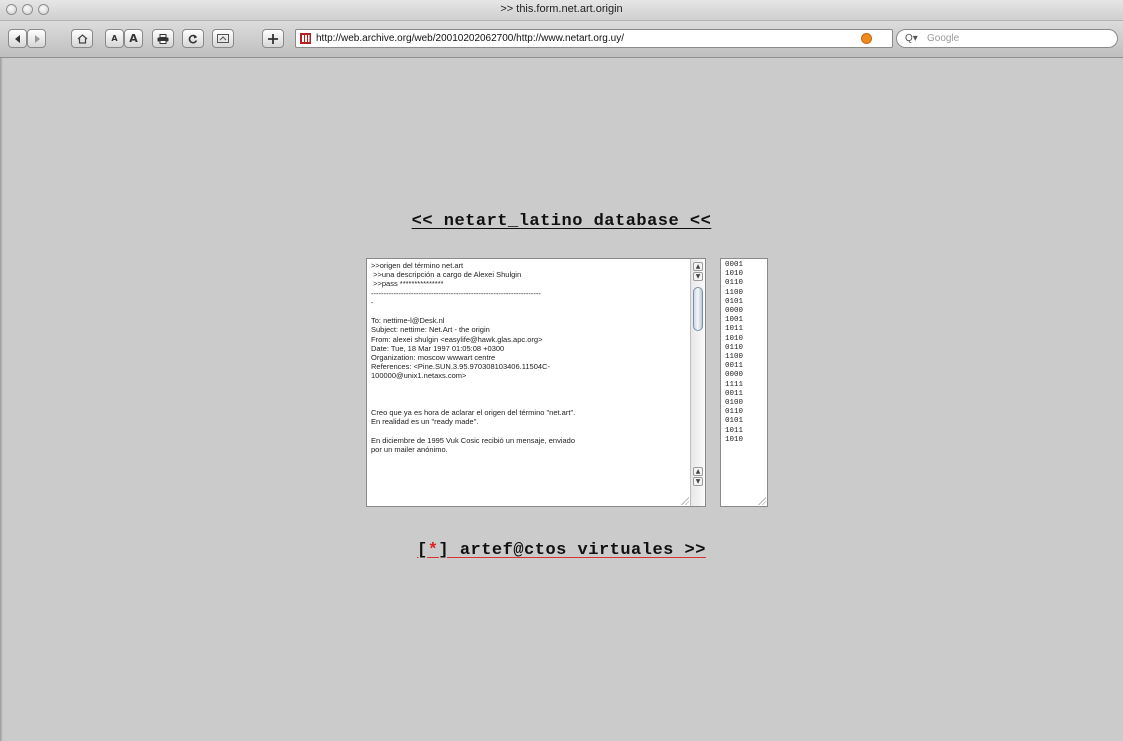 The height and width of the screenshot is (741, 1123). I want to click on window-title: >> this.form.net.art.origin, so click(561, 9).